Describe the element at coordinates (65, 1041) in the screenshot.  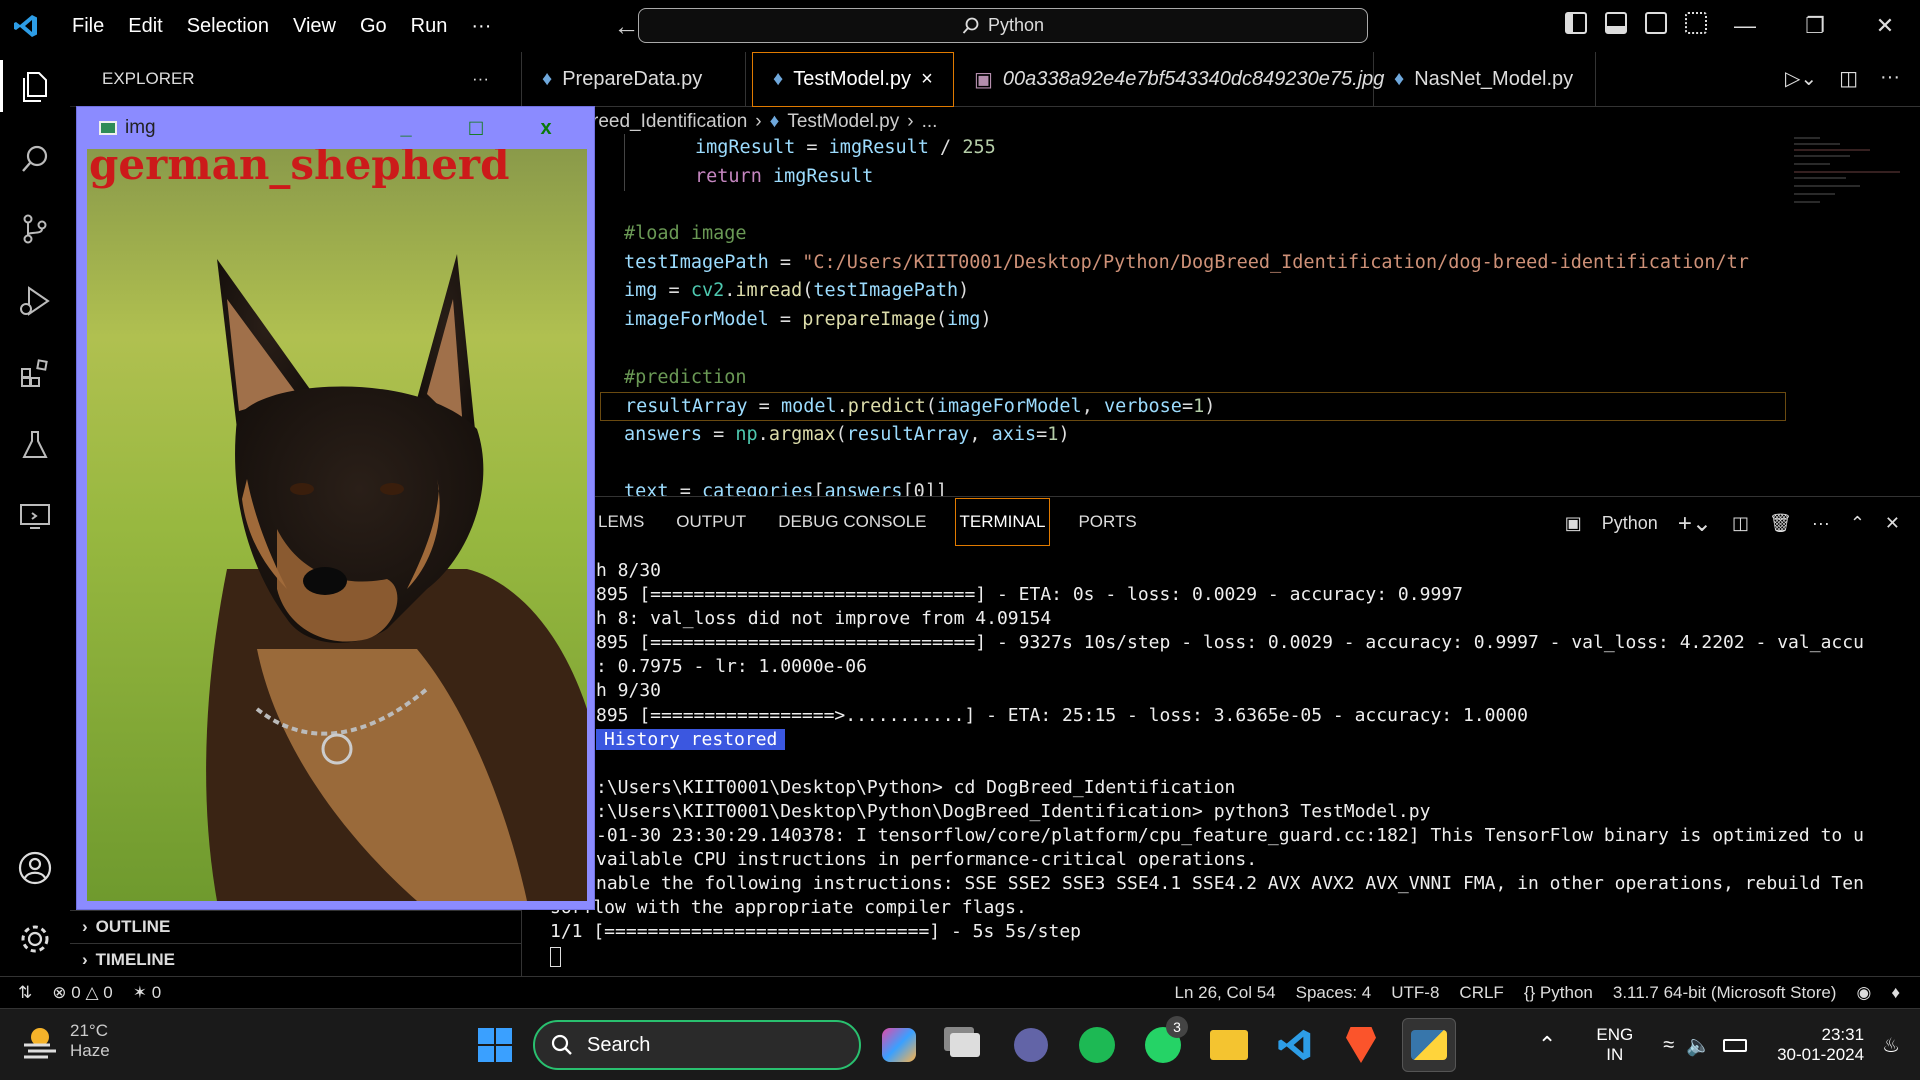
I see `weather-widget: 21°C Haze` at that location.